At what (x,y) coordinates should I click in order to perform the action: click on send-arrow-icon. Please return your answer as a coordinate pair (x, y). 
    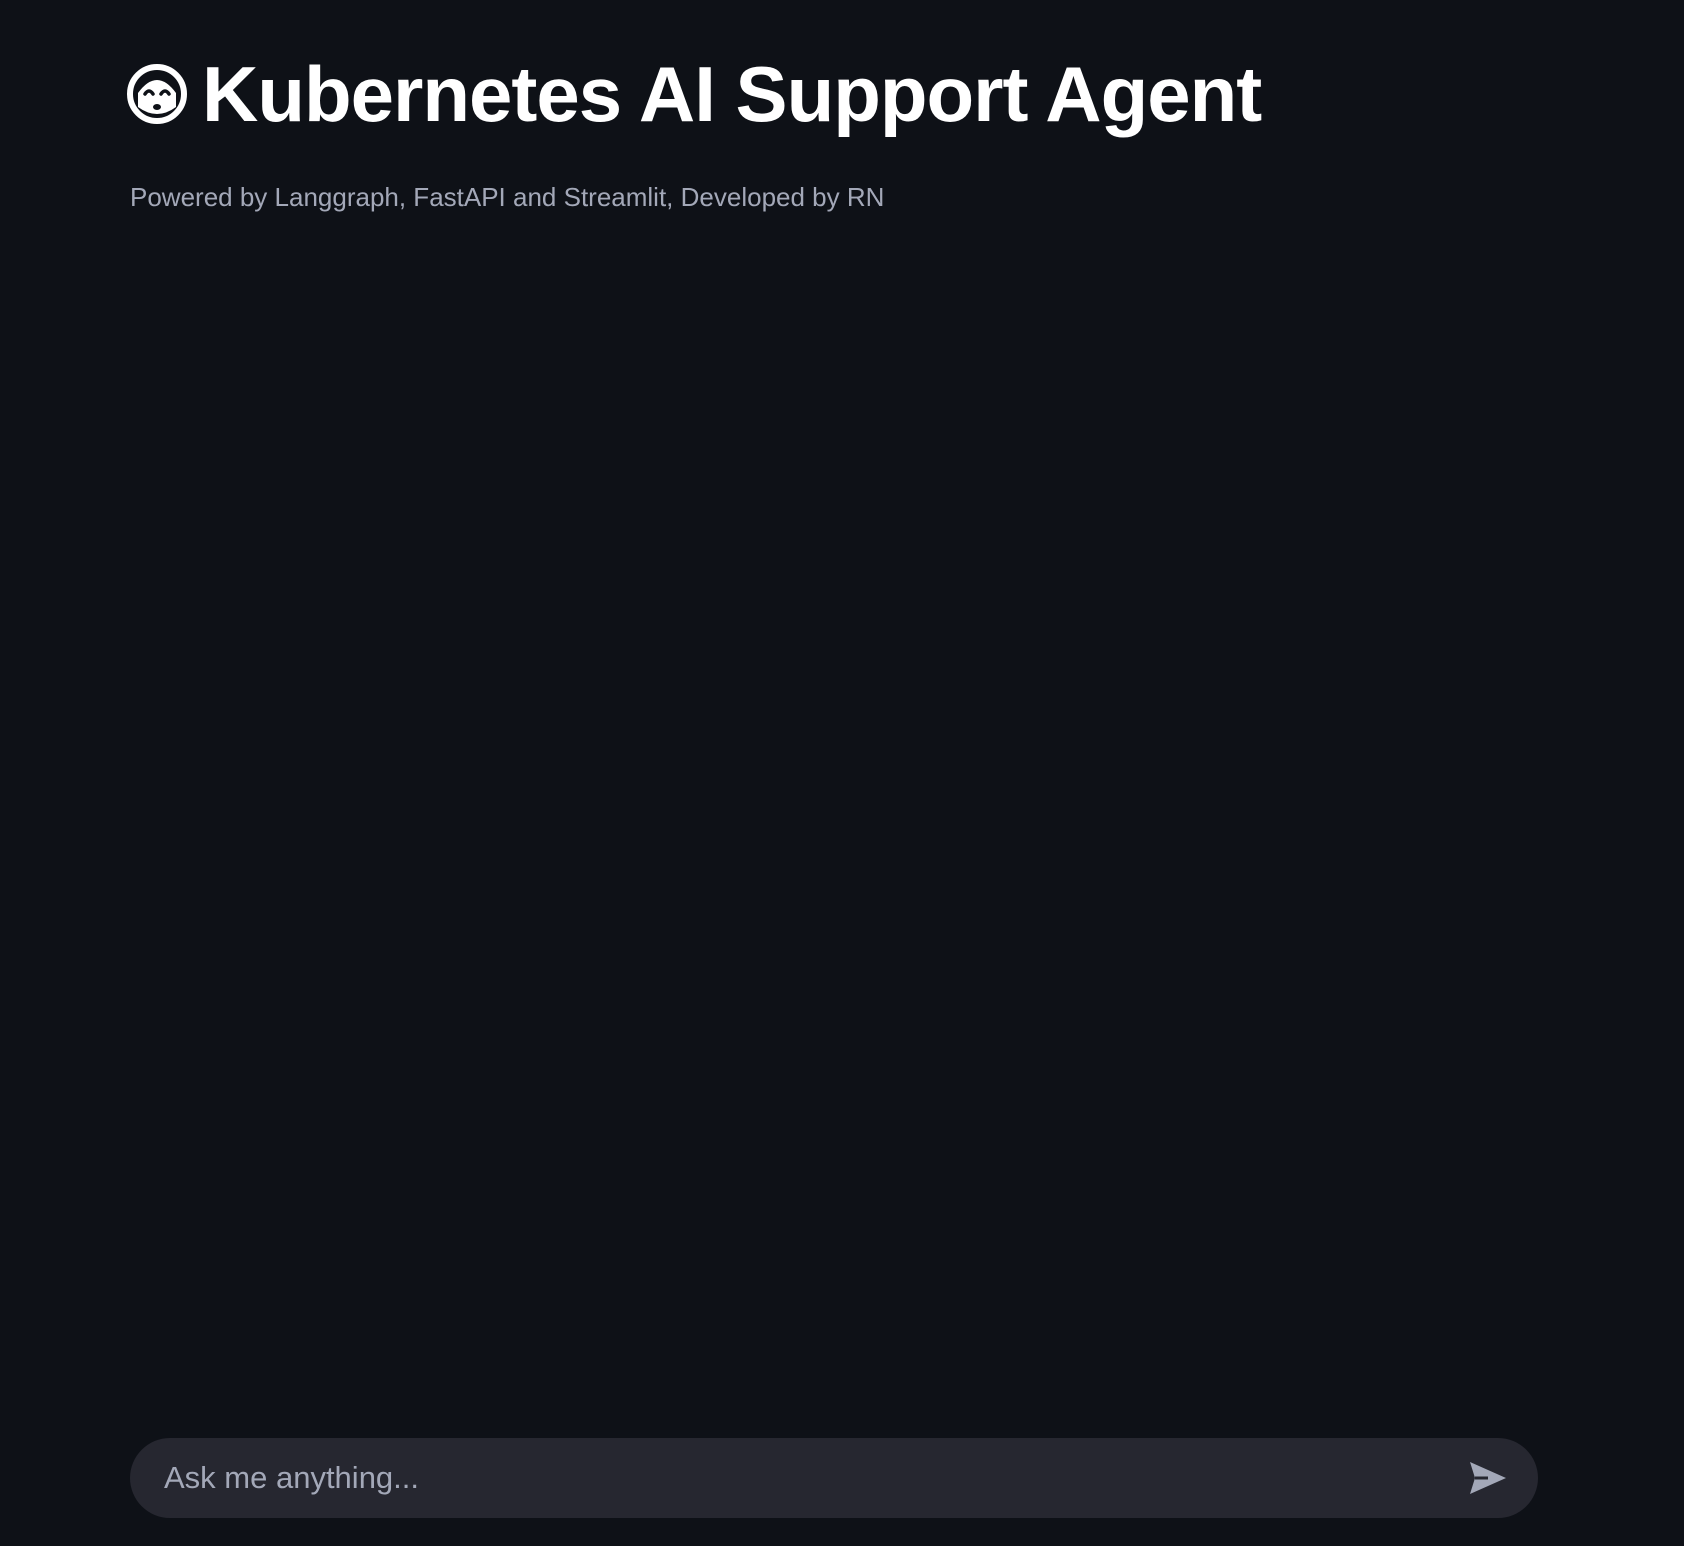
    Looking at the image, I should click on (1488, 1478).